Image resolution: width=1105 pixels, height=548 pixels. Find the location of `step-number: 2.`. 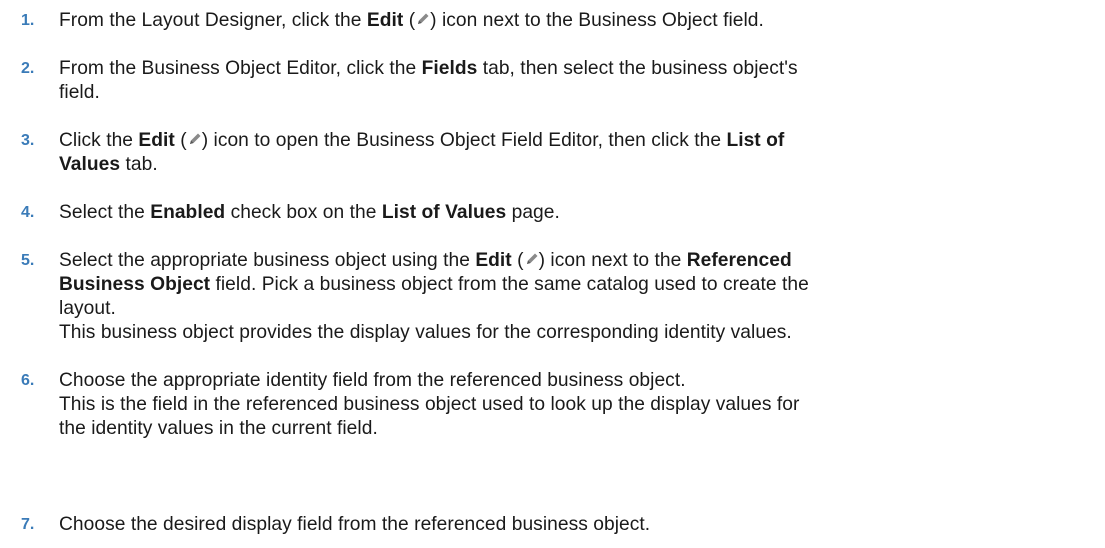

step-number: 2. is located at coordinates (28, 68).